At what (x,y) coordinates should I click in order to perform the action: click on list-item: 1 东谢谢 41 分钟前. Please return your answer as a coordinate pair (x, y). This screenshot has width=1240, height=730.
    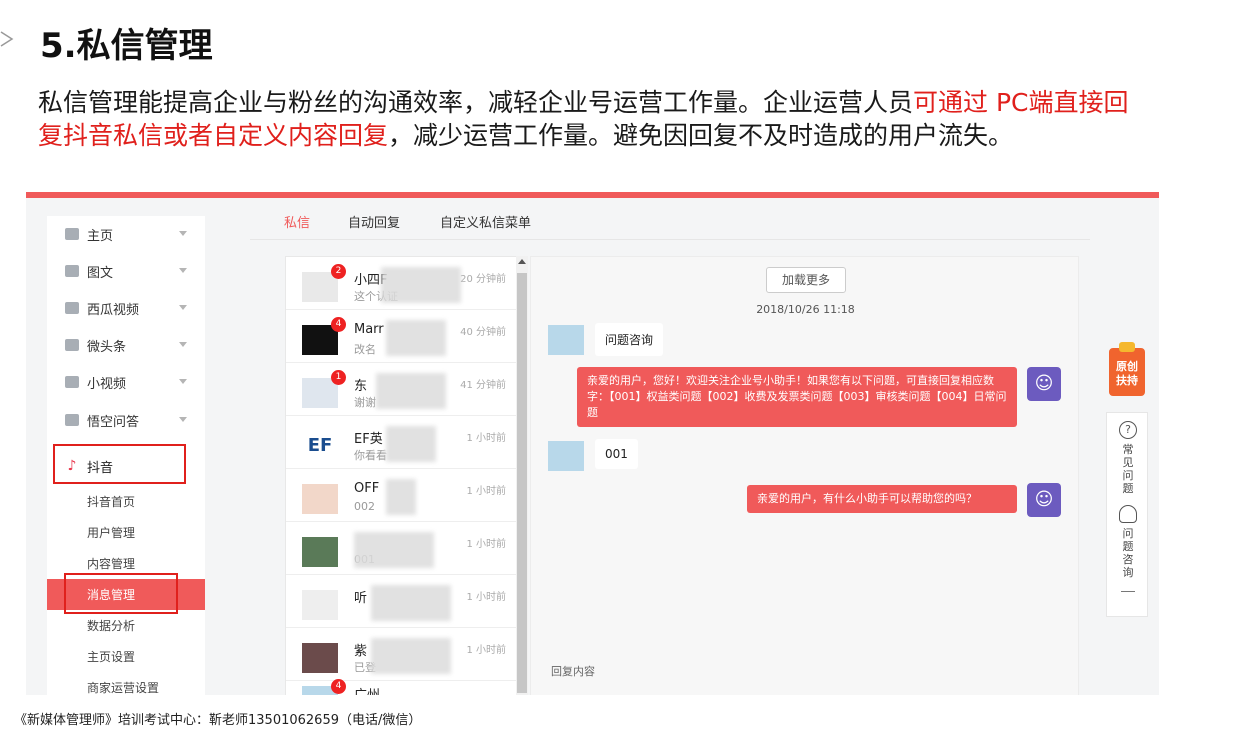
    Looking at the image, I should click on (401, 389).